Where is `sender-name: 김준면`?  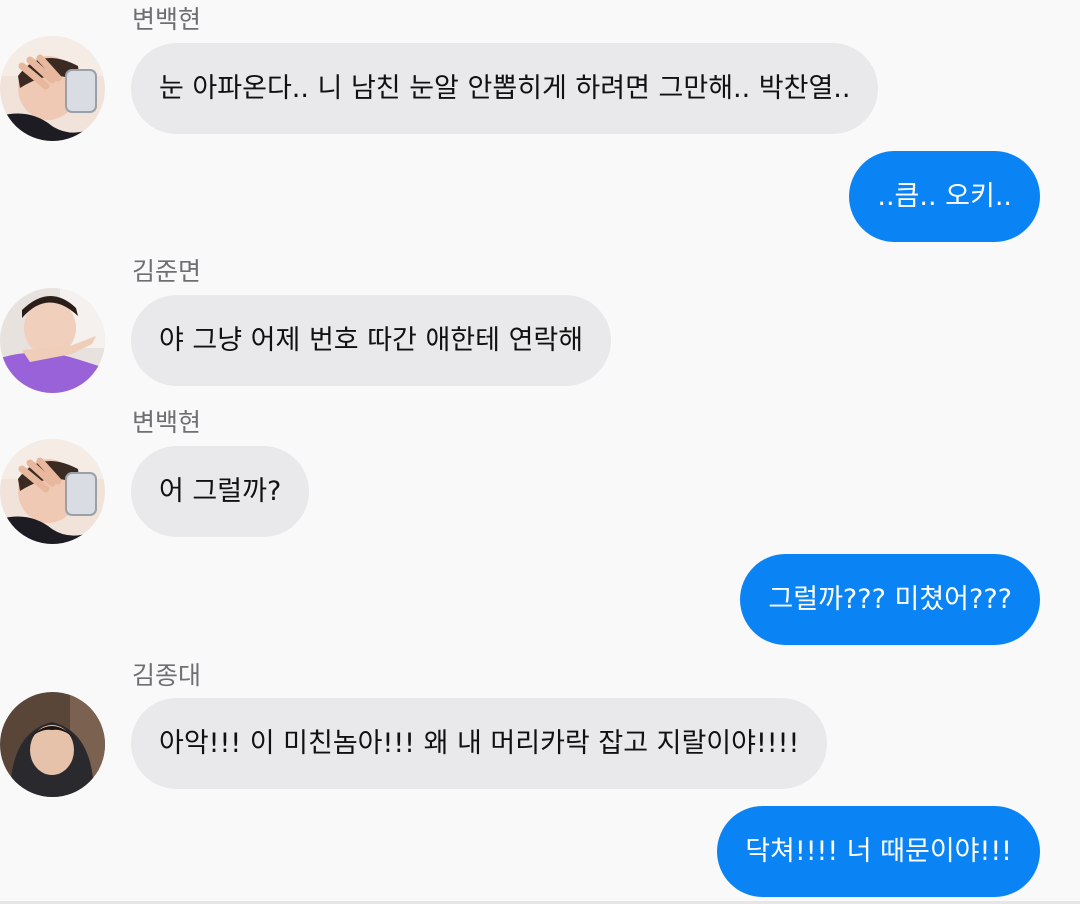 sender-name: 김준면 is located at coordinates (167, 271).